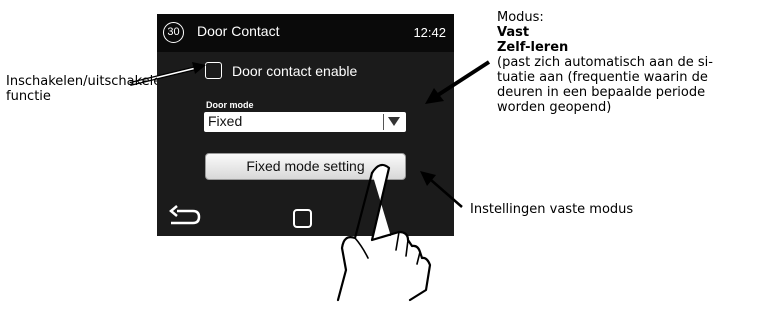 The width and height of the screenshot is (763, 311). Describe the element at coordinates (605, 62) in the screenshot. I see `annotation-mode-desc1: (past zich automatisch aan de si-` at that location.